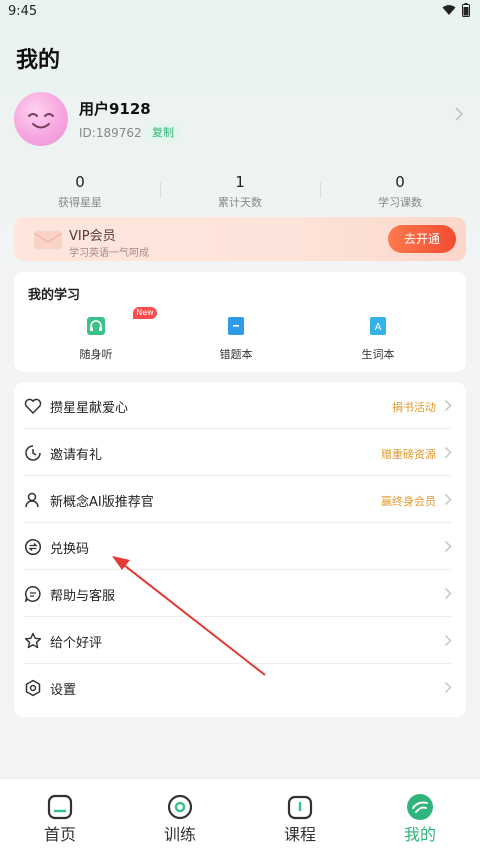 This screenshot has height=855, width=480. I want to click on vip-envelope-icon, so click(48, 240).